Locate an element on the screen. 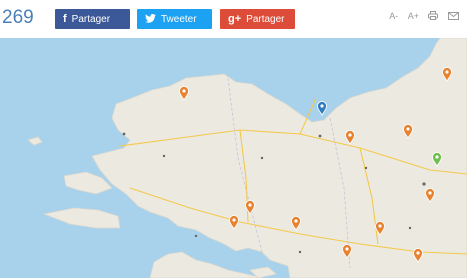  facebook-share-label: Partager is located at coordinates (91, 19).